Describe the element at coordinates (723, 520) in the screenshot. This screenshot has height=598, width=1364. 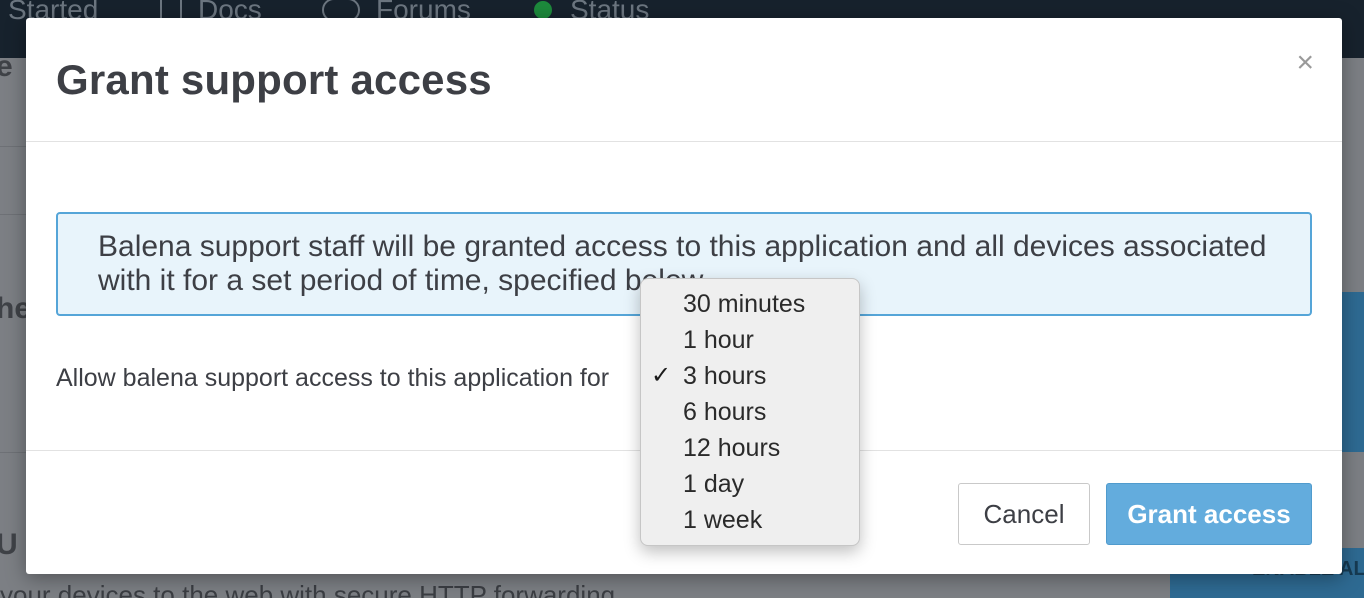
I see `dropdown-option-label: 1 week` at that location.